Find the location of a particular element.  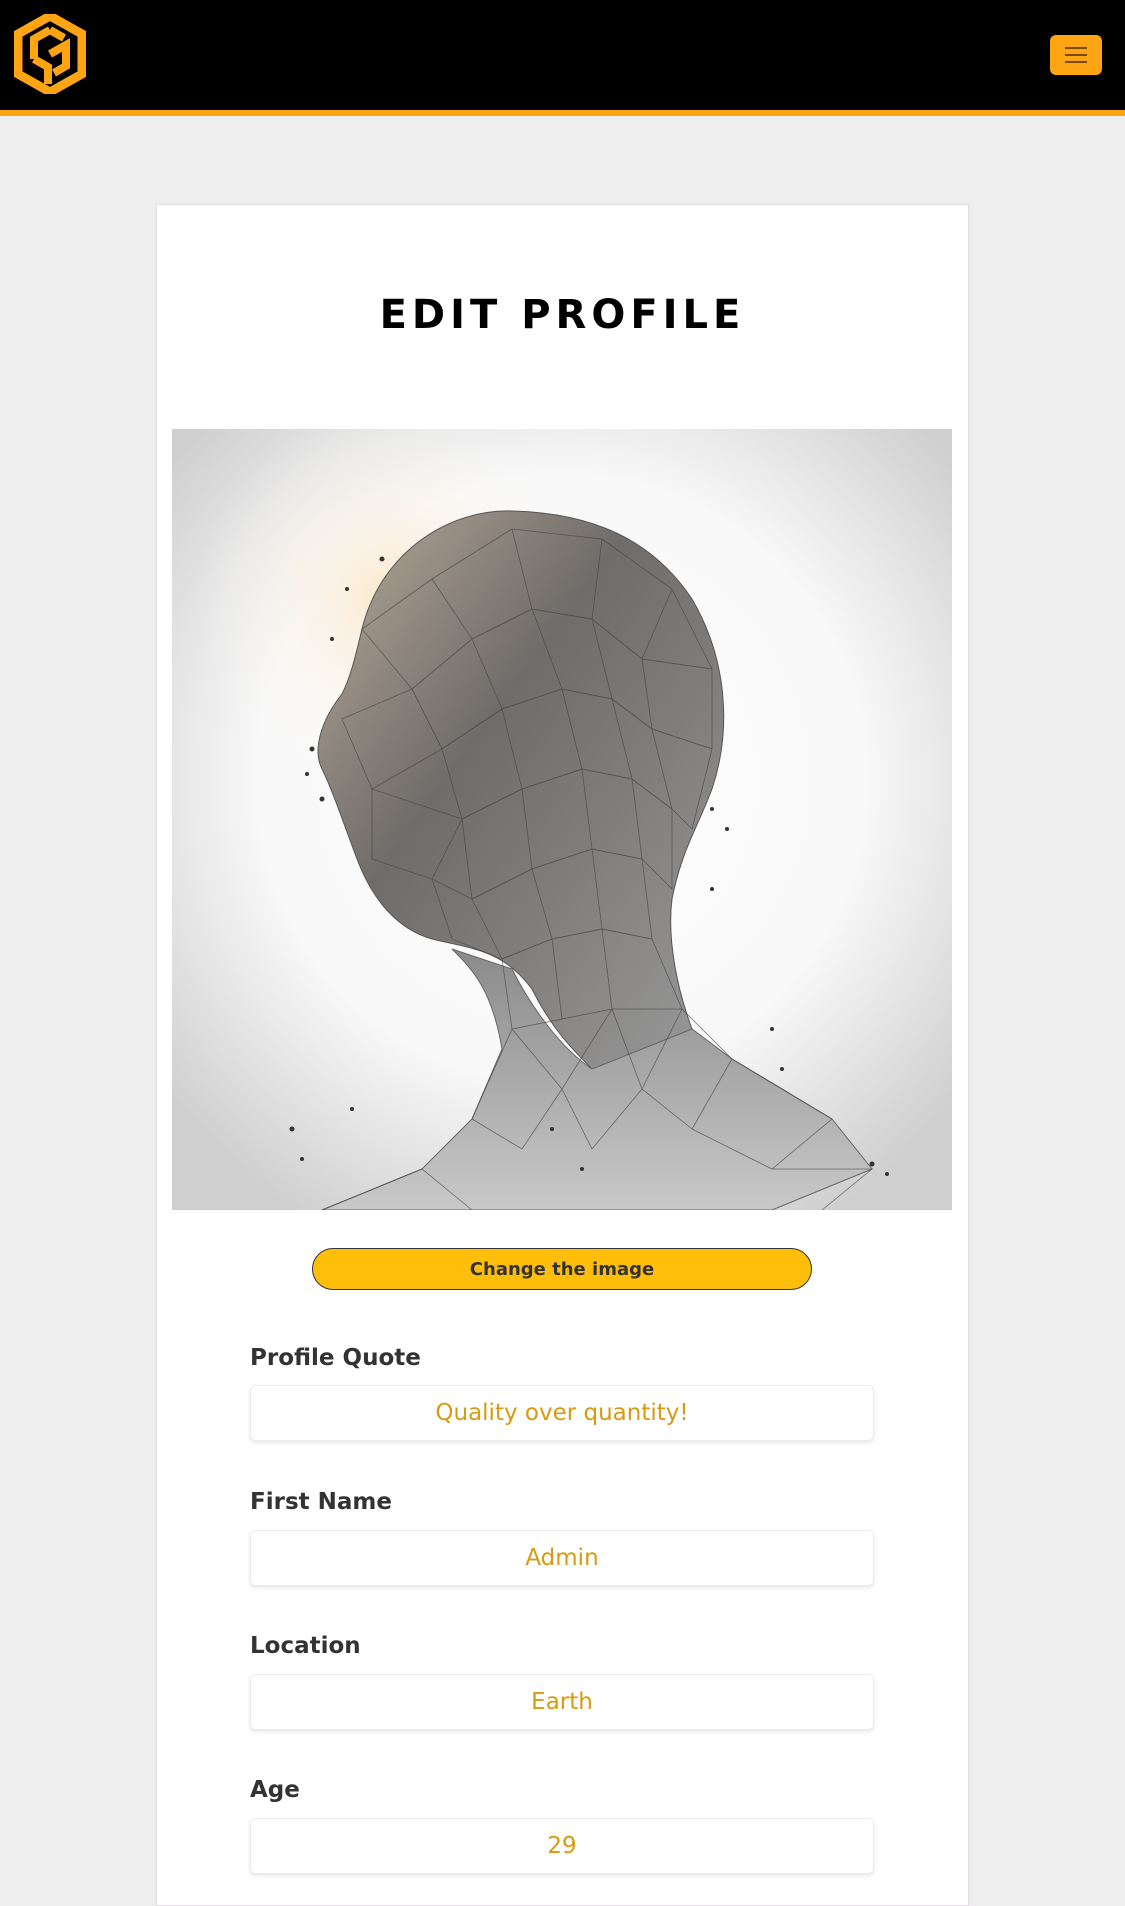

page-title: EDIT PROFILE is located at coordinates (562, 315).